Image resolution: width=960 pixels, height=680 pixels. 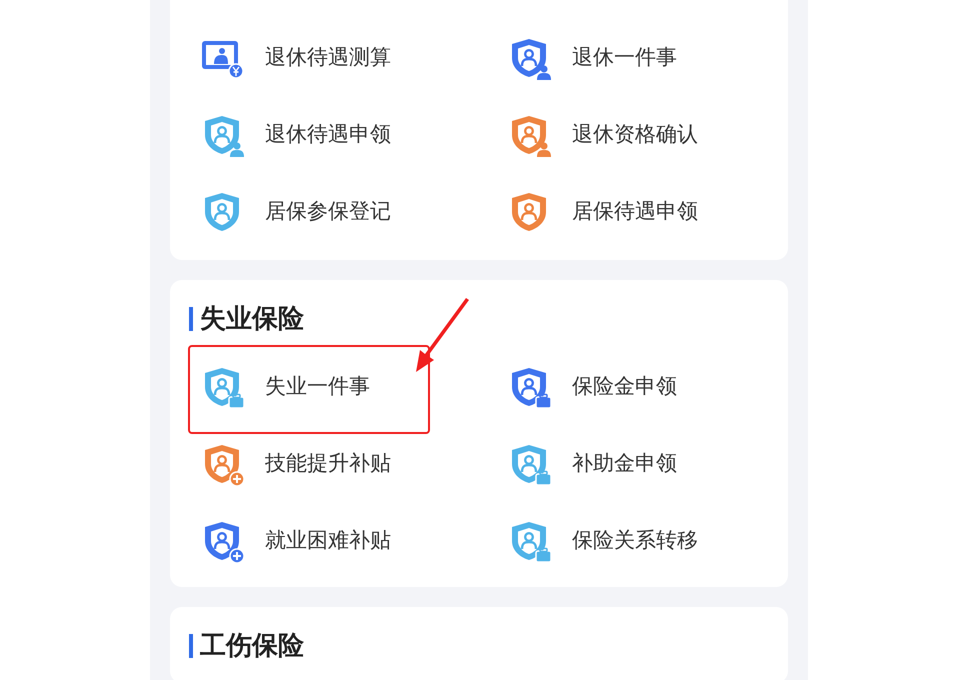 I want to click on service-item: 居保待遇申领, so click(x=632, y=211).